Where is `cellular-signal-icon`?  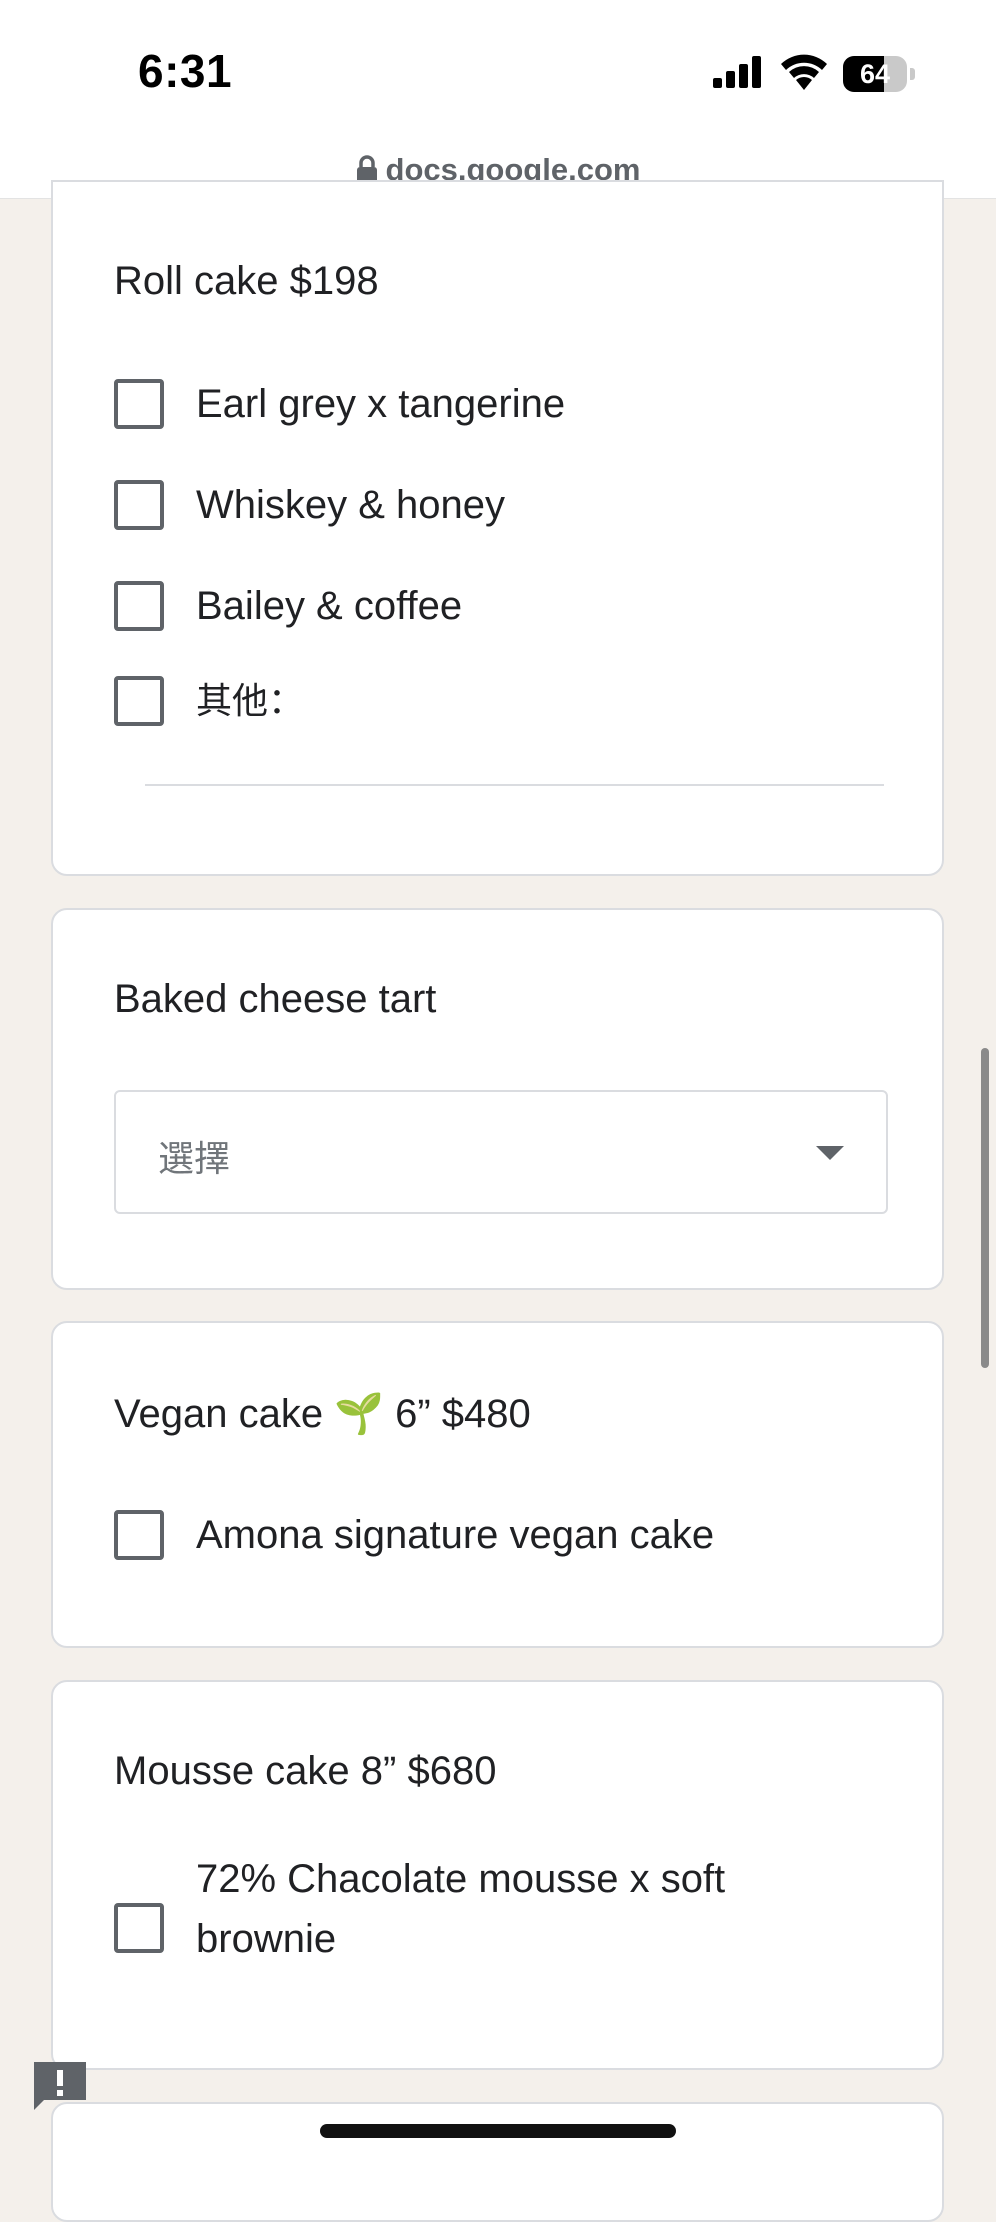
cellular-signal-icon is located at coordinates (738, 74).